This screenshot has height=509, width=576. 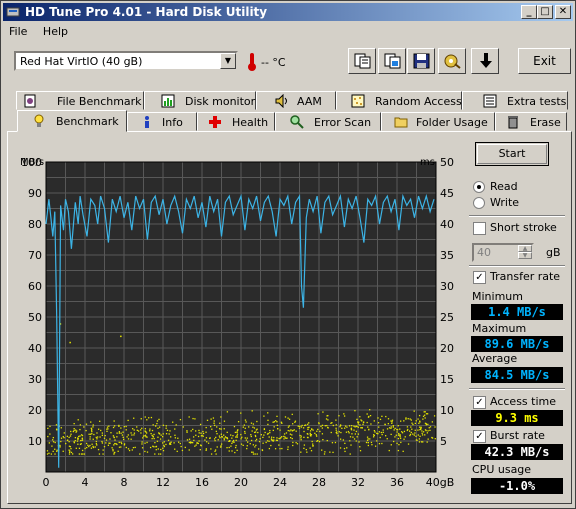 What do you see at coordinates (544, 61) in the screenshot?
I see `exit-button: Exit` at bounding box center [544, 61].